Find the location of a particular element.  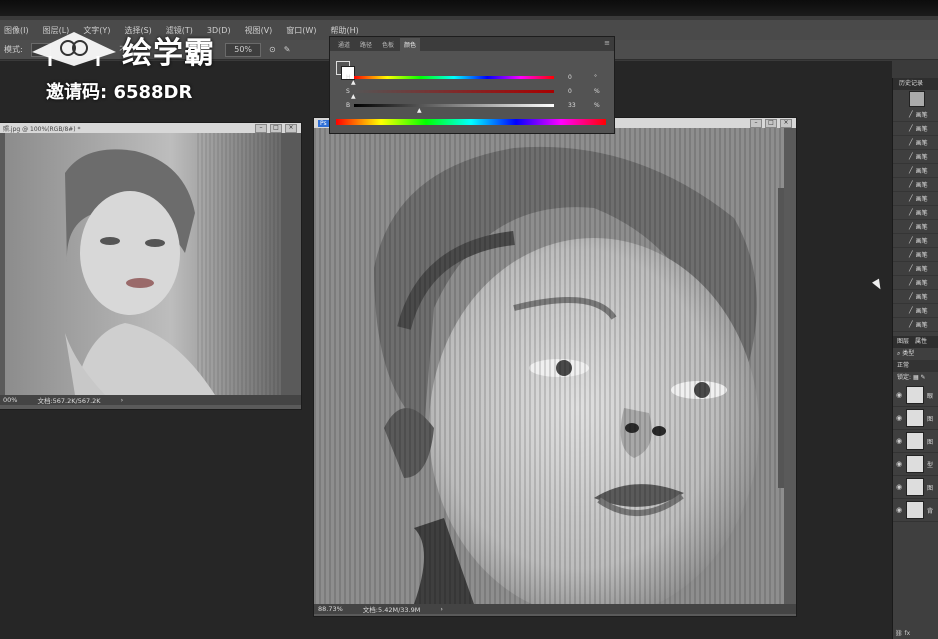

tab-swatches: 色板 is located at coordinates (388, 44).